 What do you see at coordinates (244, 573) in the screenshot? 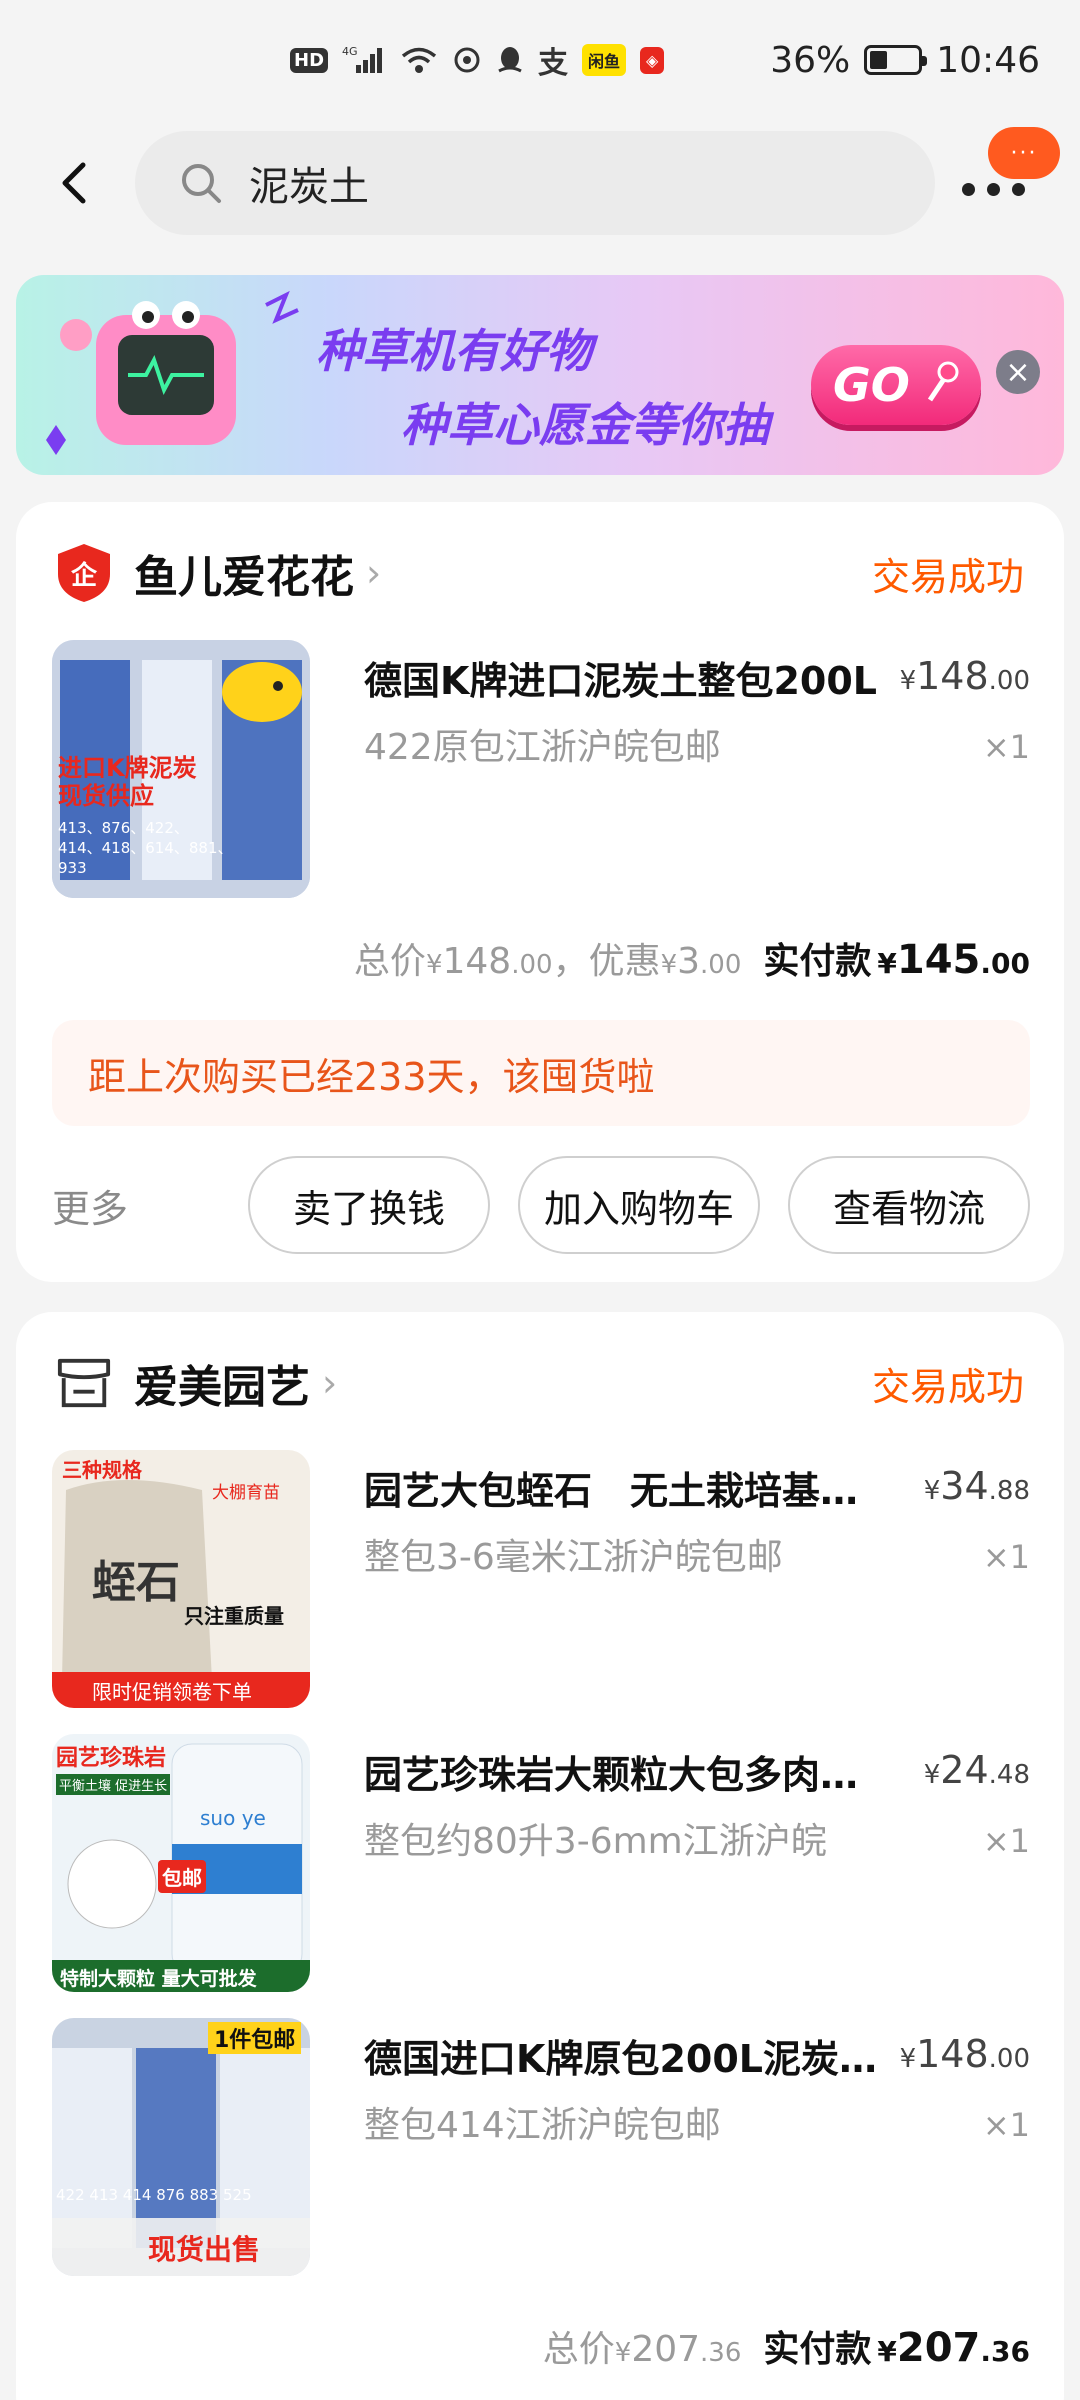
I see `shop-name: 鱼儿爱花花` at bounding box center [244, 573].